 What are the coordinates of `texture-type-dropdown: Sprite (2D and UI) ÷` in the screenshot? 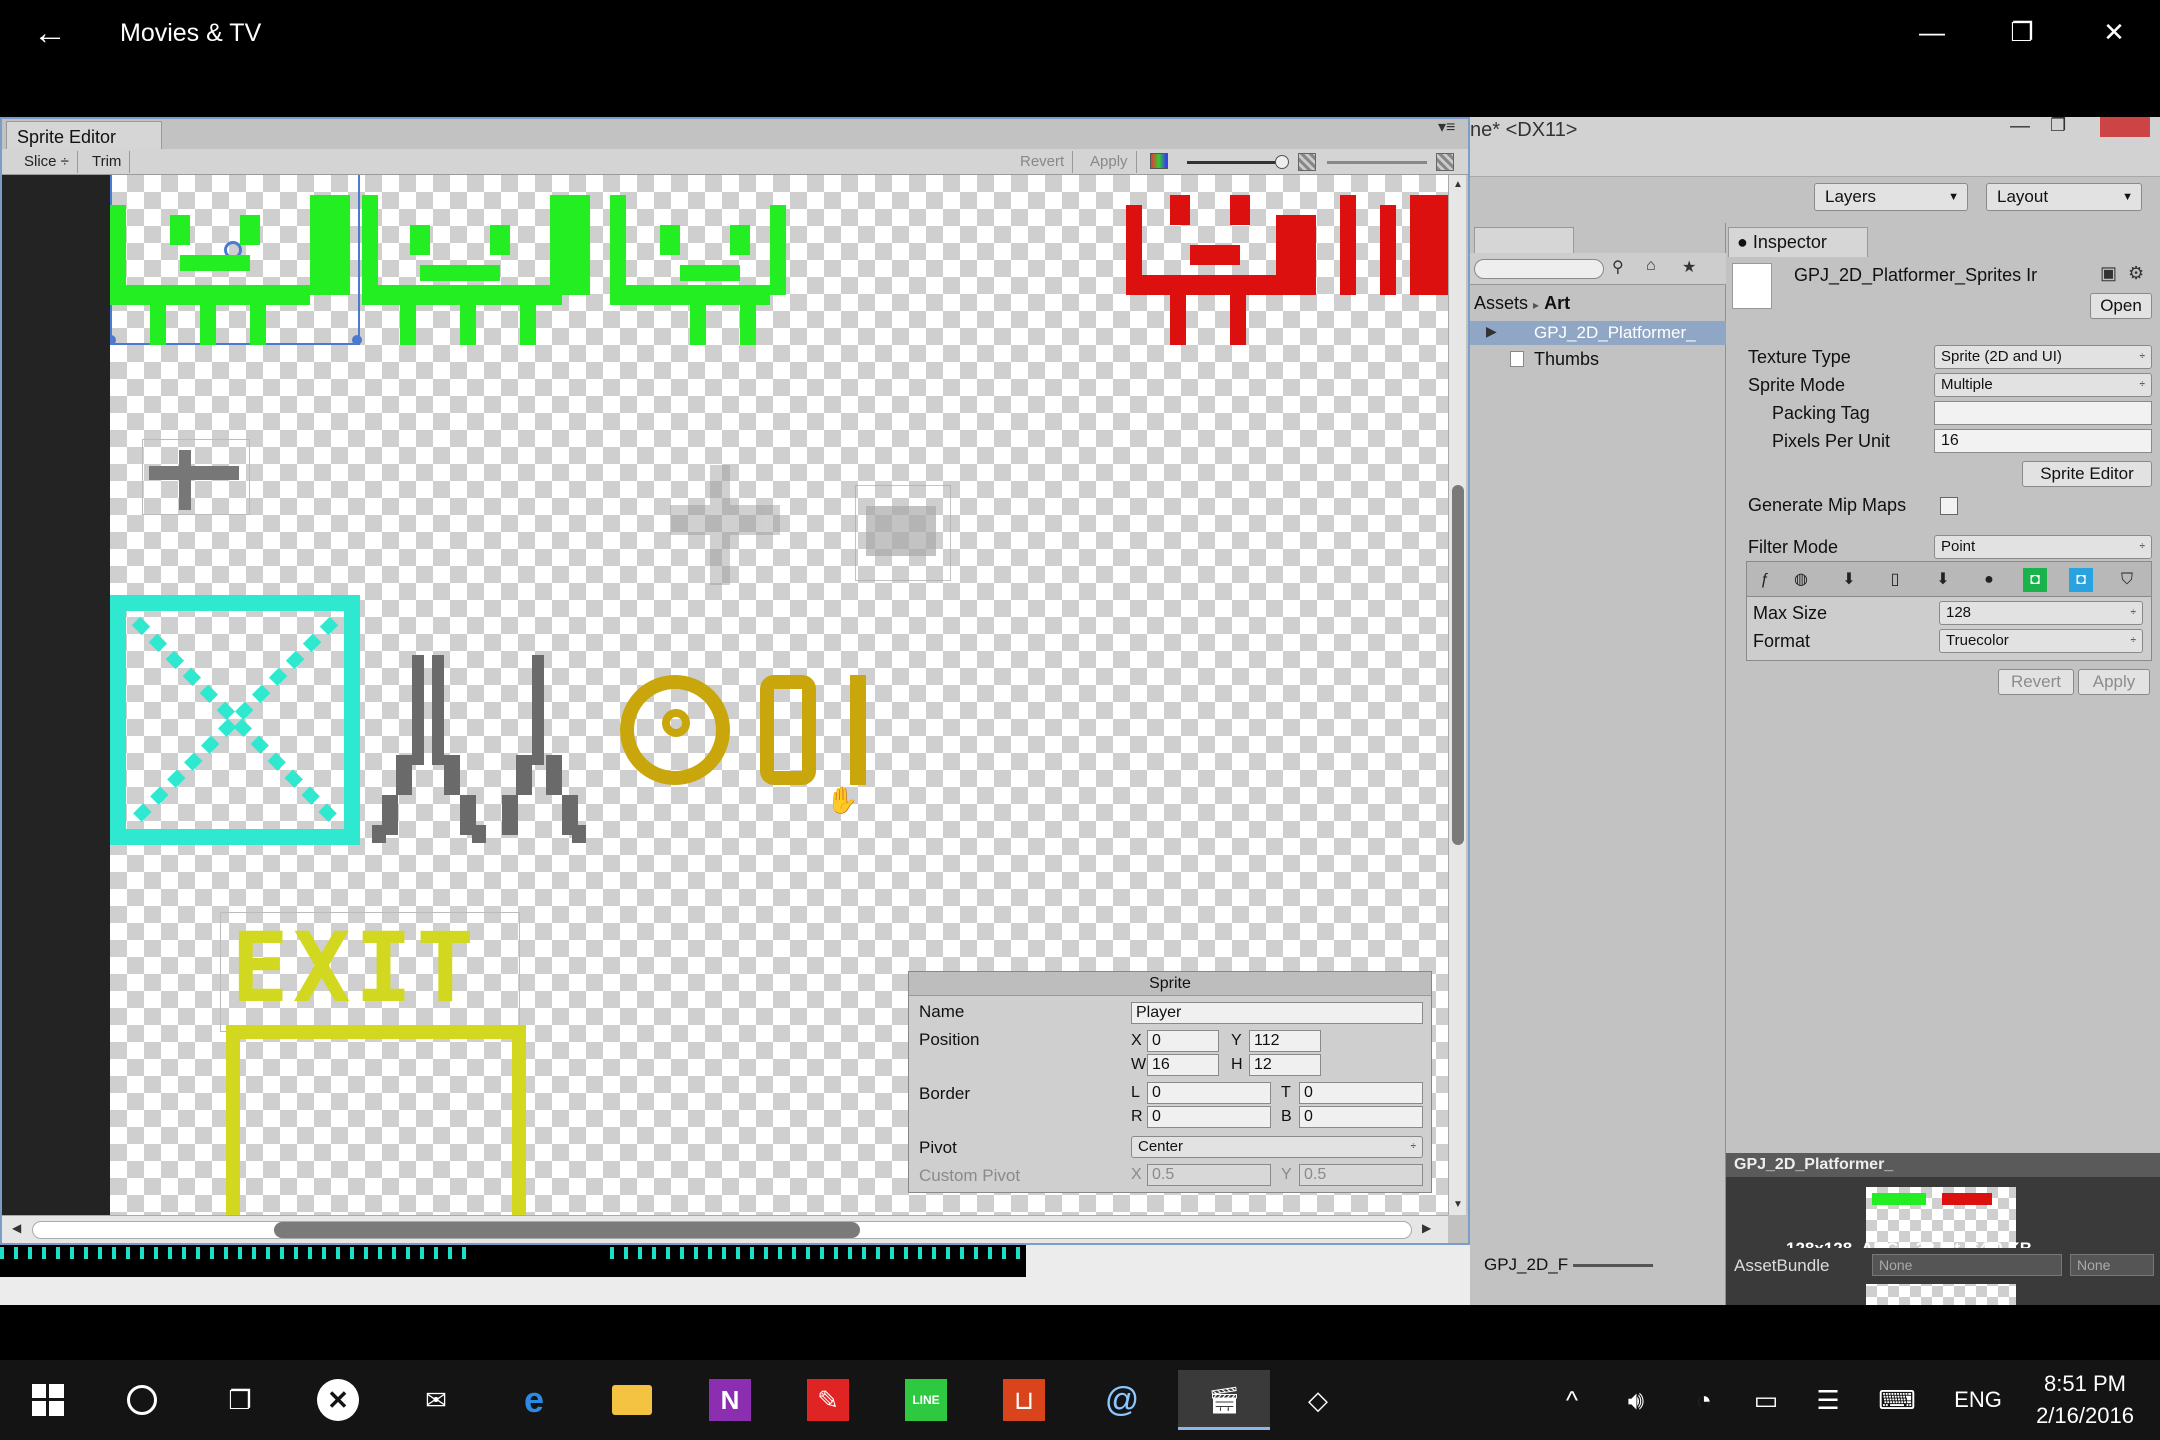 It's located at (2043, 357).